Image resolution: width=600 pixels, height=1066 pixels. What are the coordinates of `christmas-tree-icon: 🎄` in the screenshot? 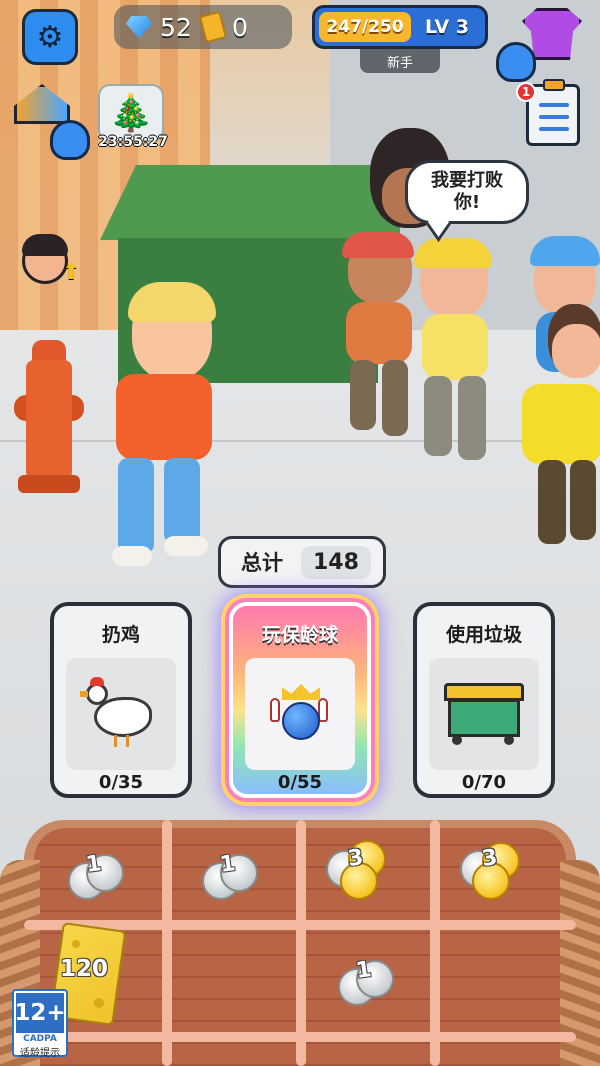 It's located at (131, 113).